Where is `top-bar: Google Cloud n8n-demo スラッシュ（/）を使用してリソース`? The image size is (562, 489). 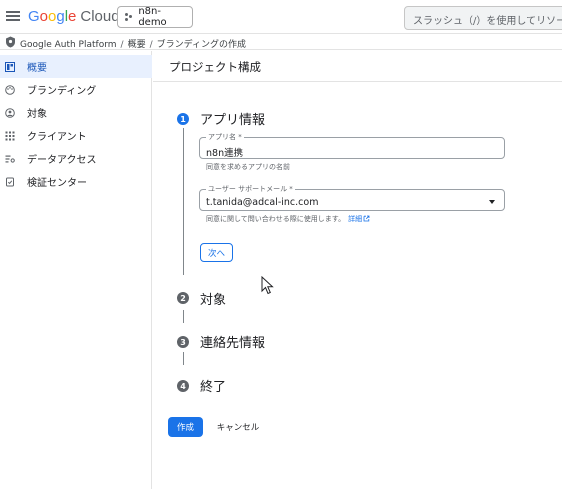
top-bar: Google Cloud n8n-demo スラッシュ（/）を使用してリソース is located at coordinates (281, 17).